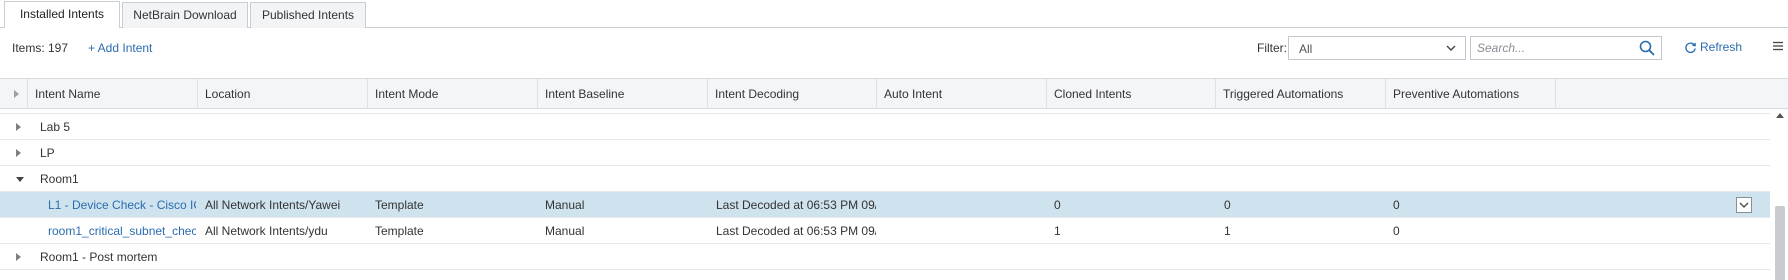 This screenshot has height=280, width=1788. What do you see at coordinates (59, 179) in the screenshot?
I see `group-label: Room1` at bounding box center [59, 179].